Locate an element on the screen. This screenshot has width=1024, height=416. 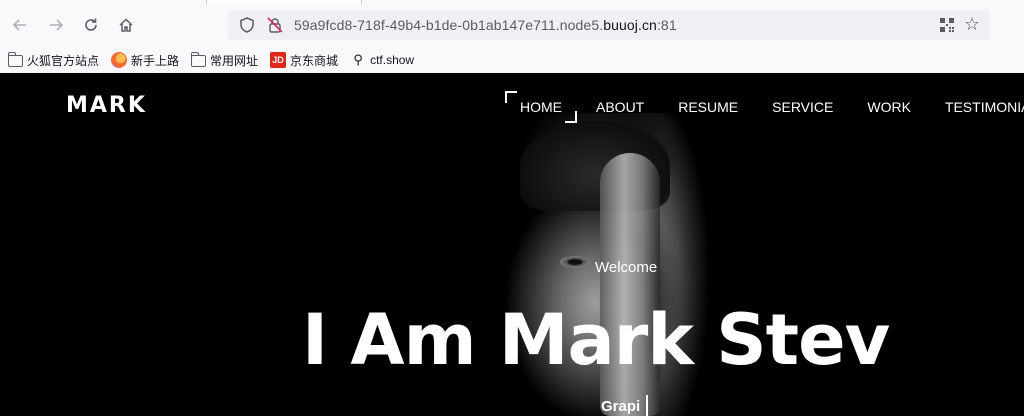
bookmark-label: 新手上路 is located at coordinates (155, 60).